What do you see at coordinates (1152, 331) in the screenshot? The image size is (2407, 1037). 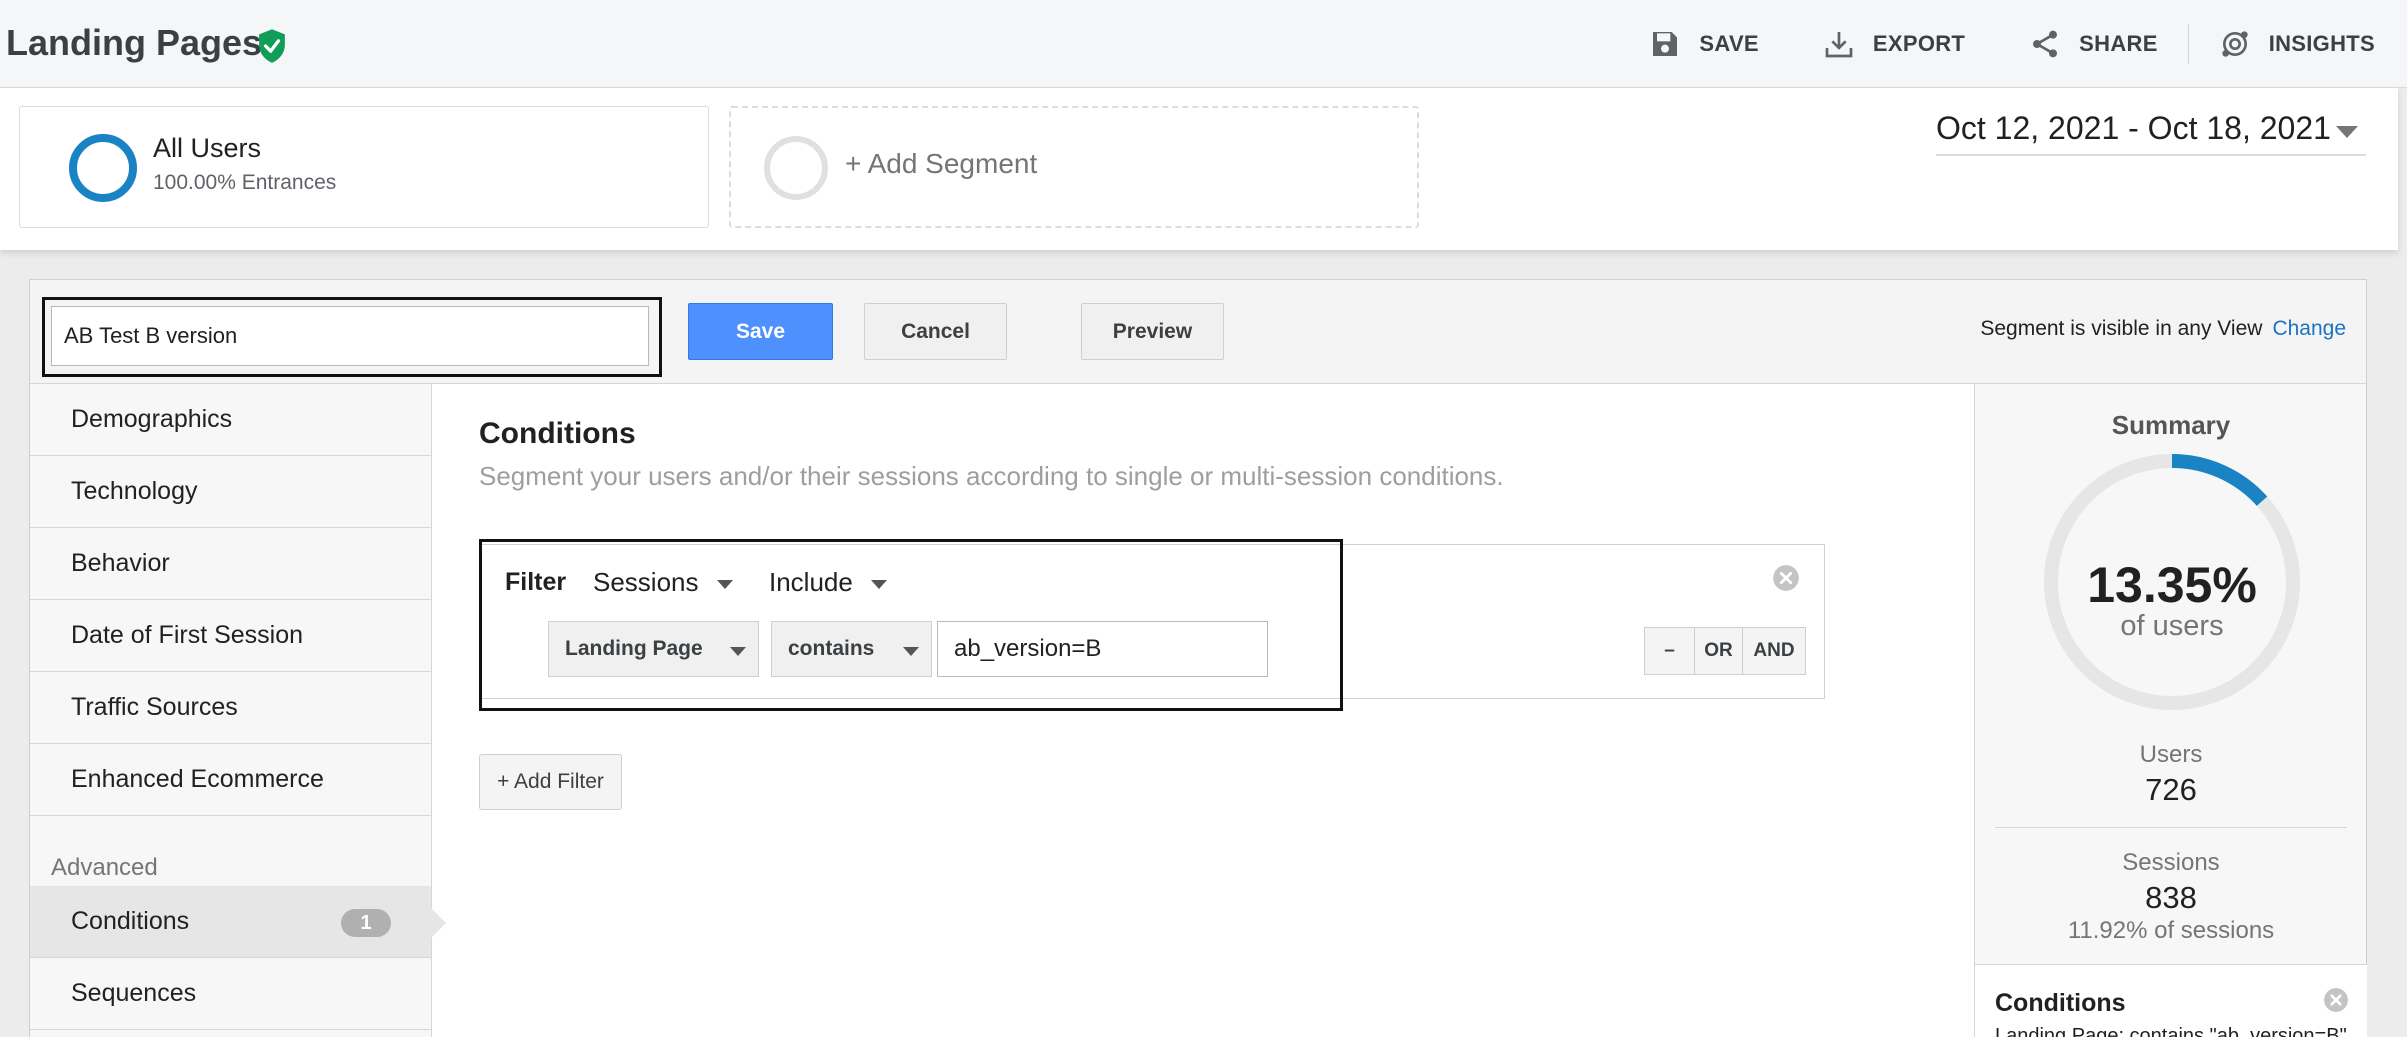 I see `preview-button: Preview` at bounding box center [1152, 331].